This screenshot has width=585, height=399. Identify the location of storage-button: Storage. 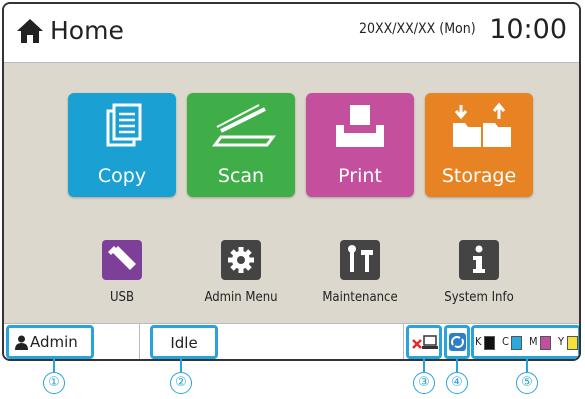
(479, 145).